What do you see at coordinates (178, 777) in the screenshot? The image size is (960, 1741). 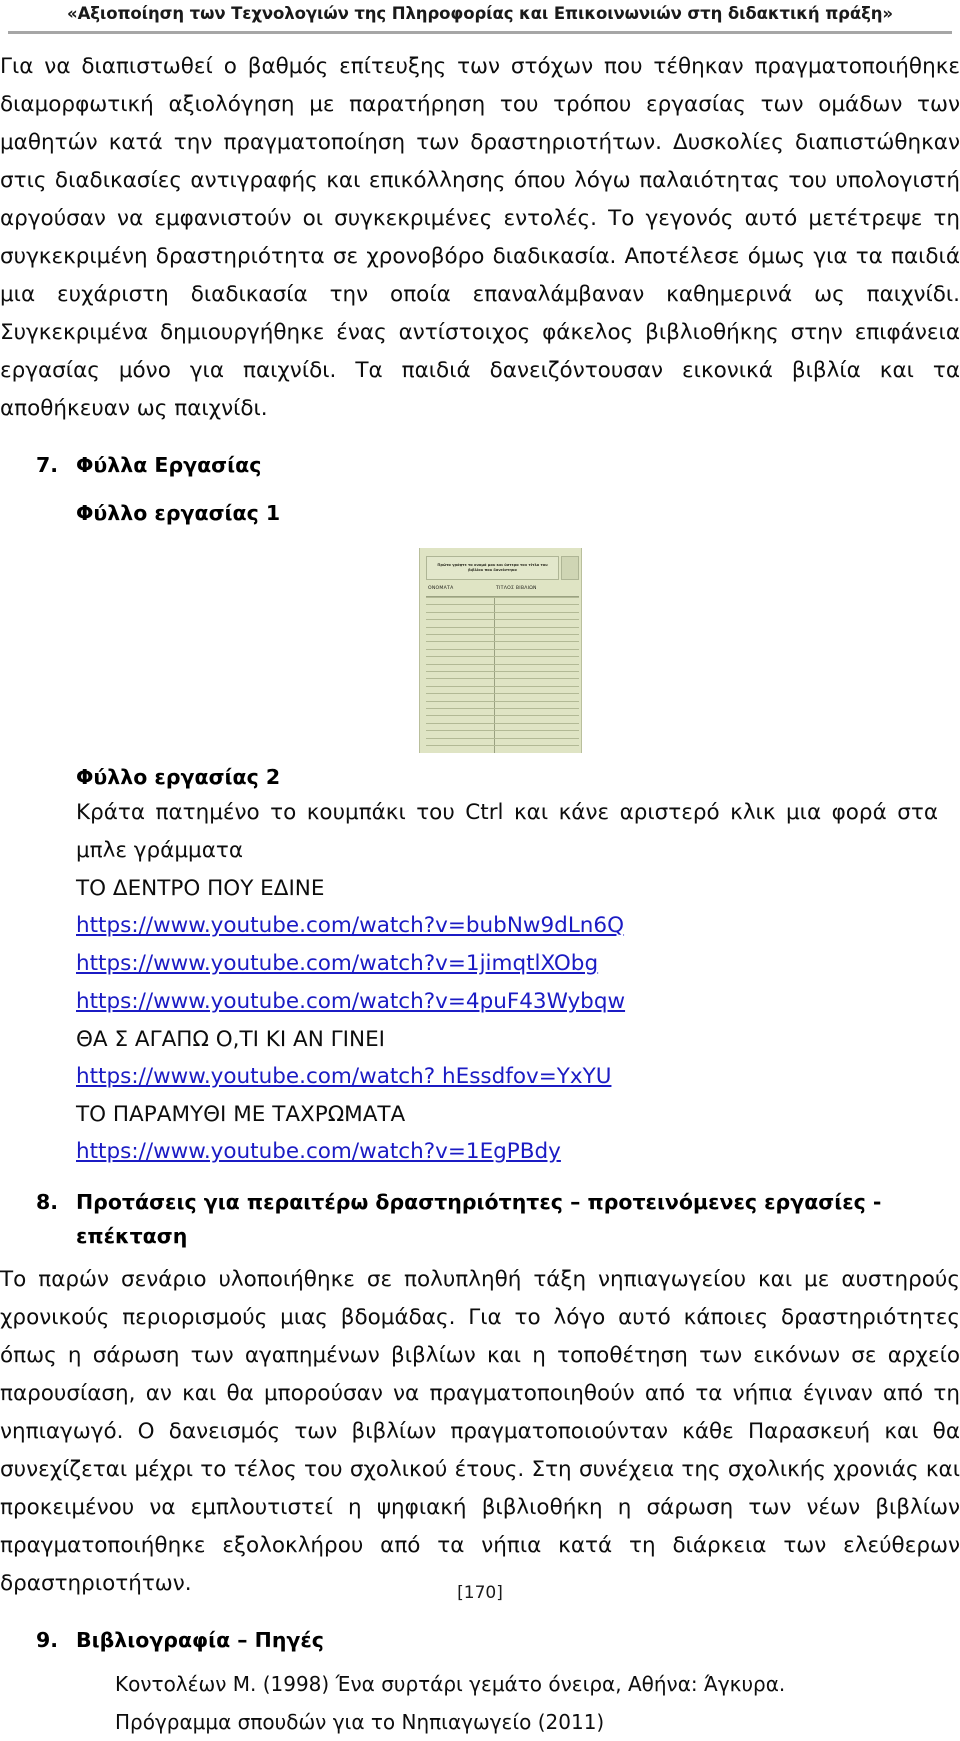 I see `worksheet-2-heading: Φύλλο εργασίας 2` at bounding box center [178, 777].